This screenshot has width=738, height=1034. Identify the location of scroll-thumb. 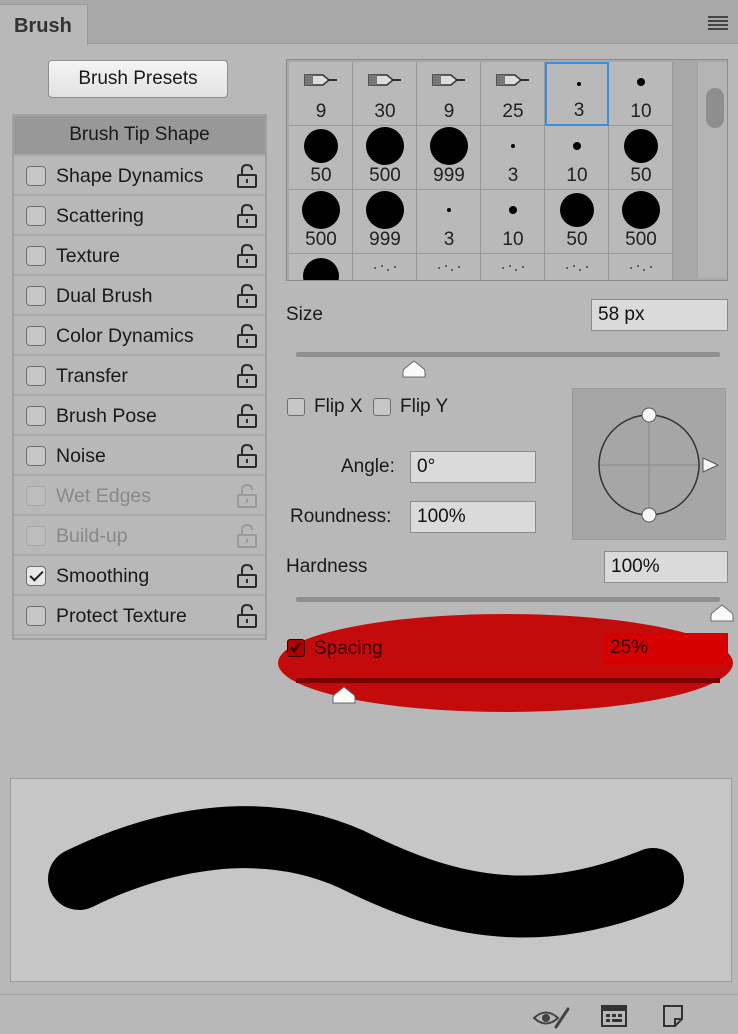
(715, 108).